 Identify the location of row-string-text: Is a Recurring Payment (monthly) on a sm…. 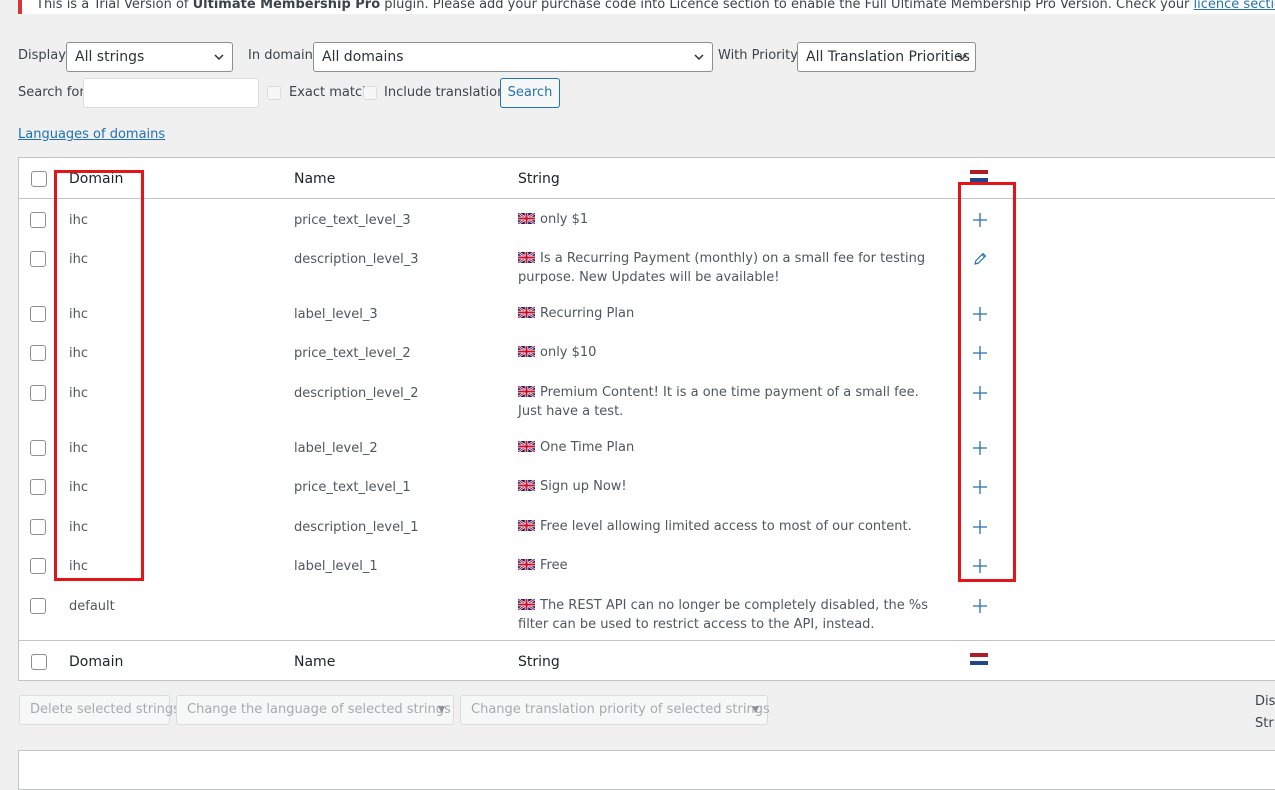
(722, 268).